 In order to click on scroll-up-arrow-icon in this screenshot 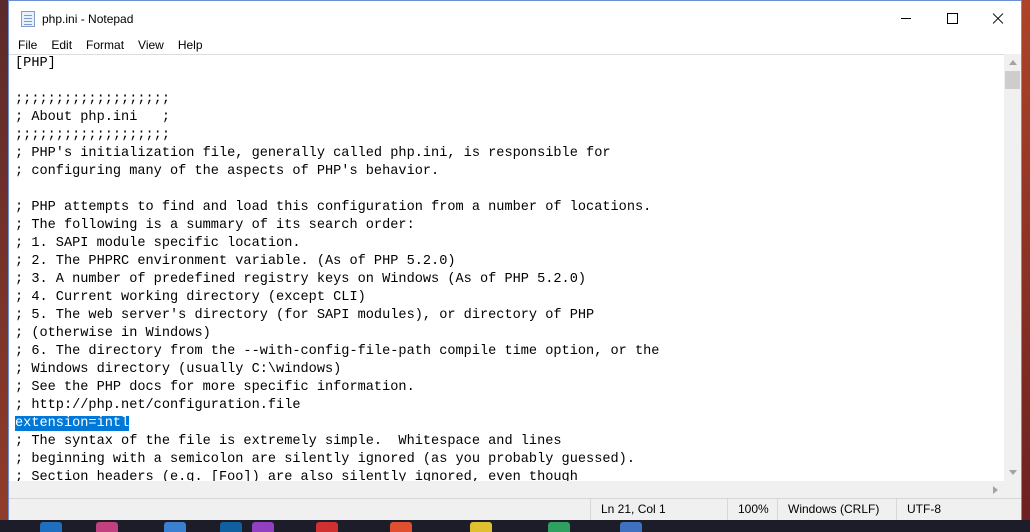, I will do `click(1012, 62)`.